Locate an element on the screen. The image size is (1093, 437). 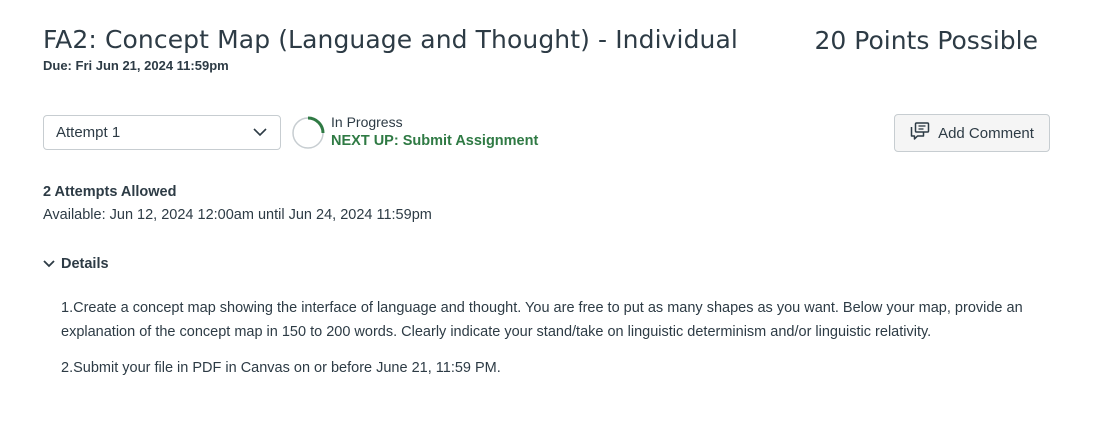
next-up-text: NEXT UP: Submit Assignment is located at coordinates (435, 141).